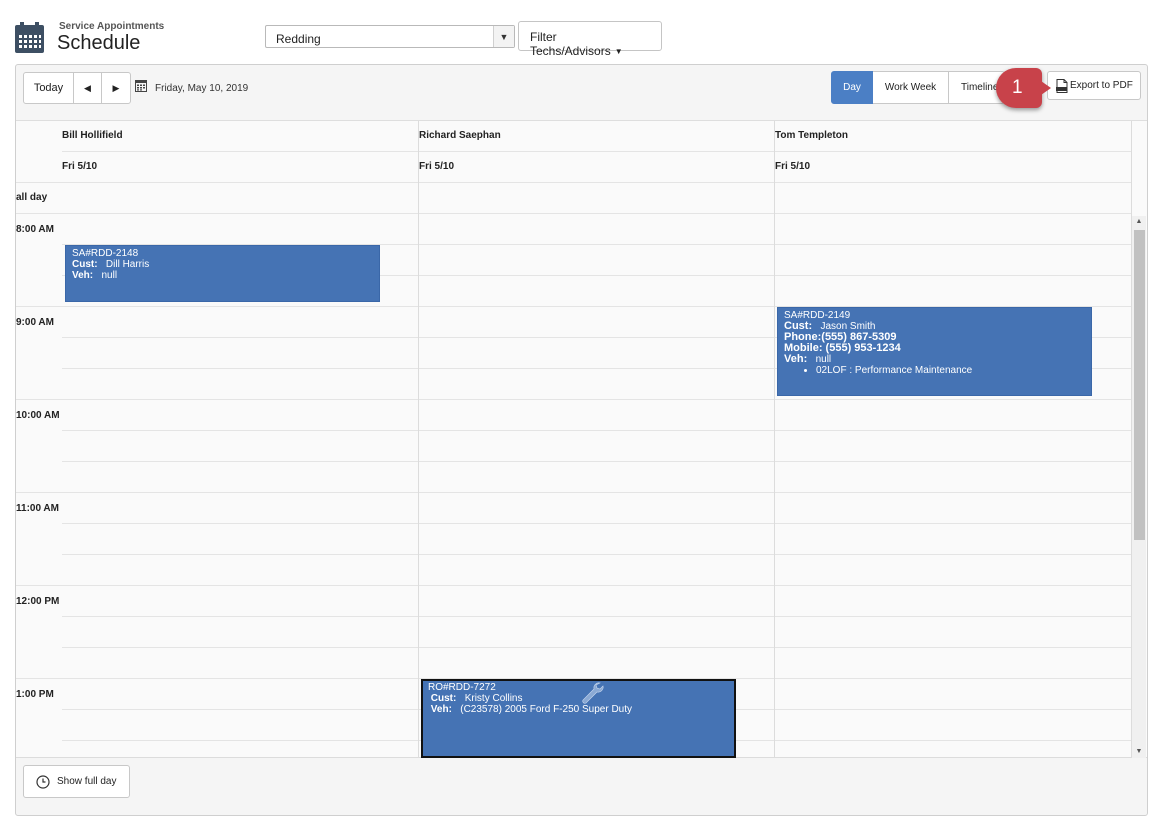  What do you see at coordinates (817, 315) in the screenshot?
I see `appointment-id: SA#RDD-2149` at bounding box center [817, 315].